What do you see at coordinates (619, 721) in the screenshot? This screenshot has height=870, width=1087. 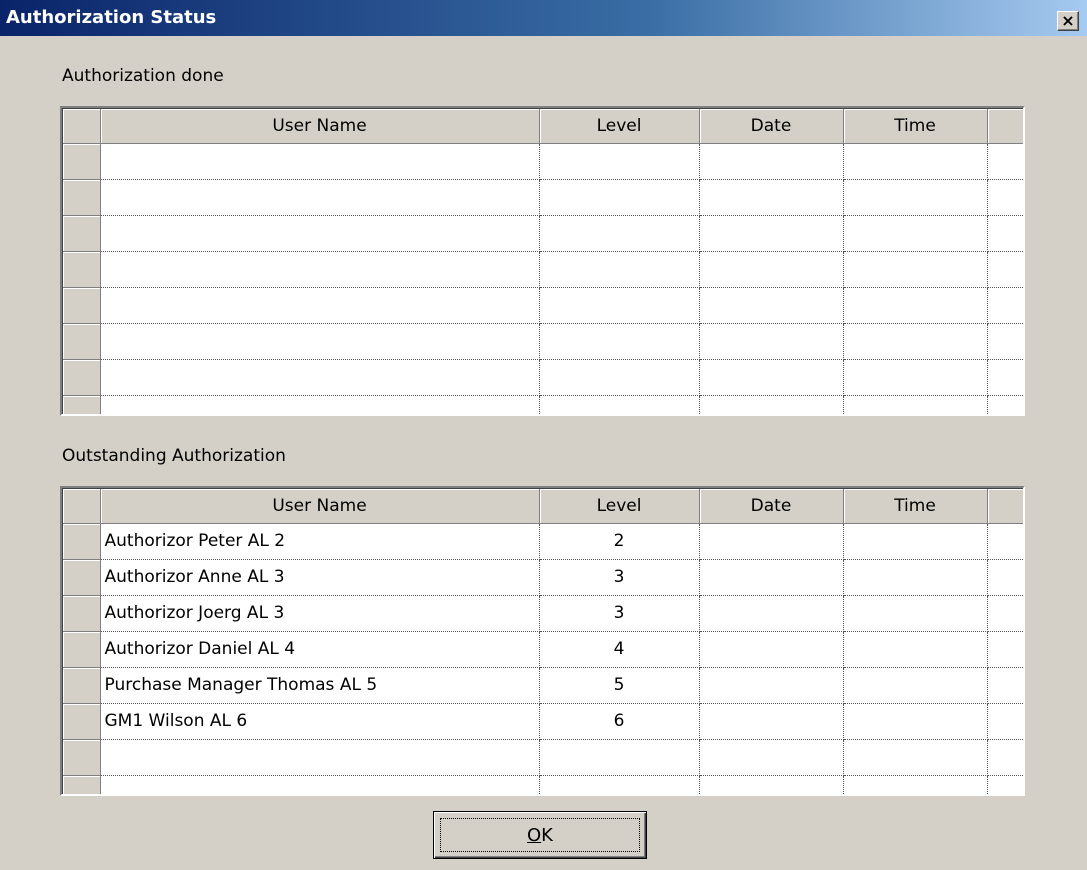 I see `level-cell: 6` at bounding box center [619, 721].